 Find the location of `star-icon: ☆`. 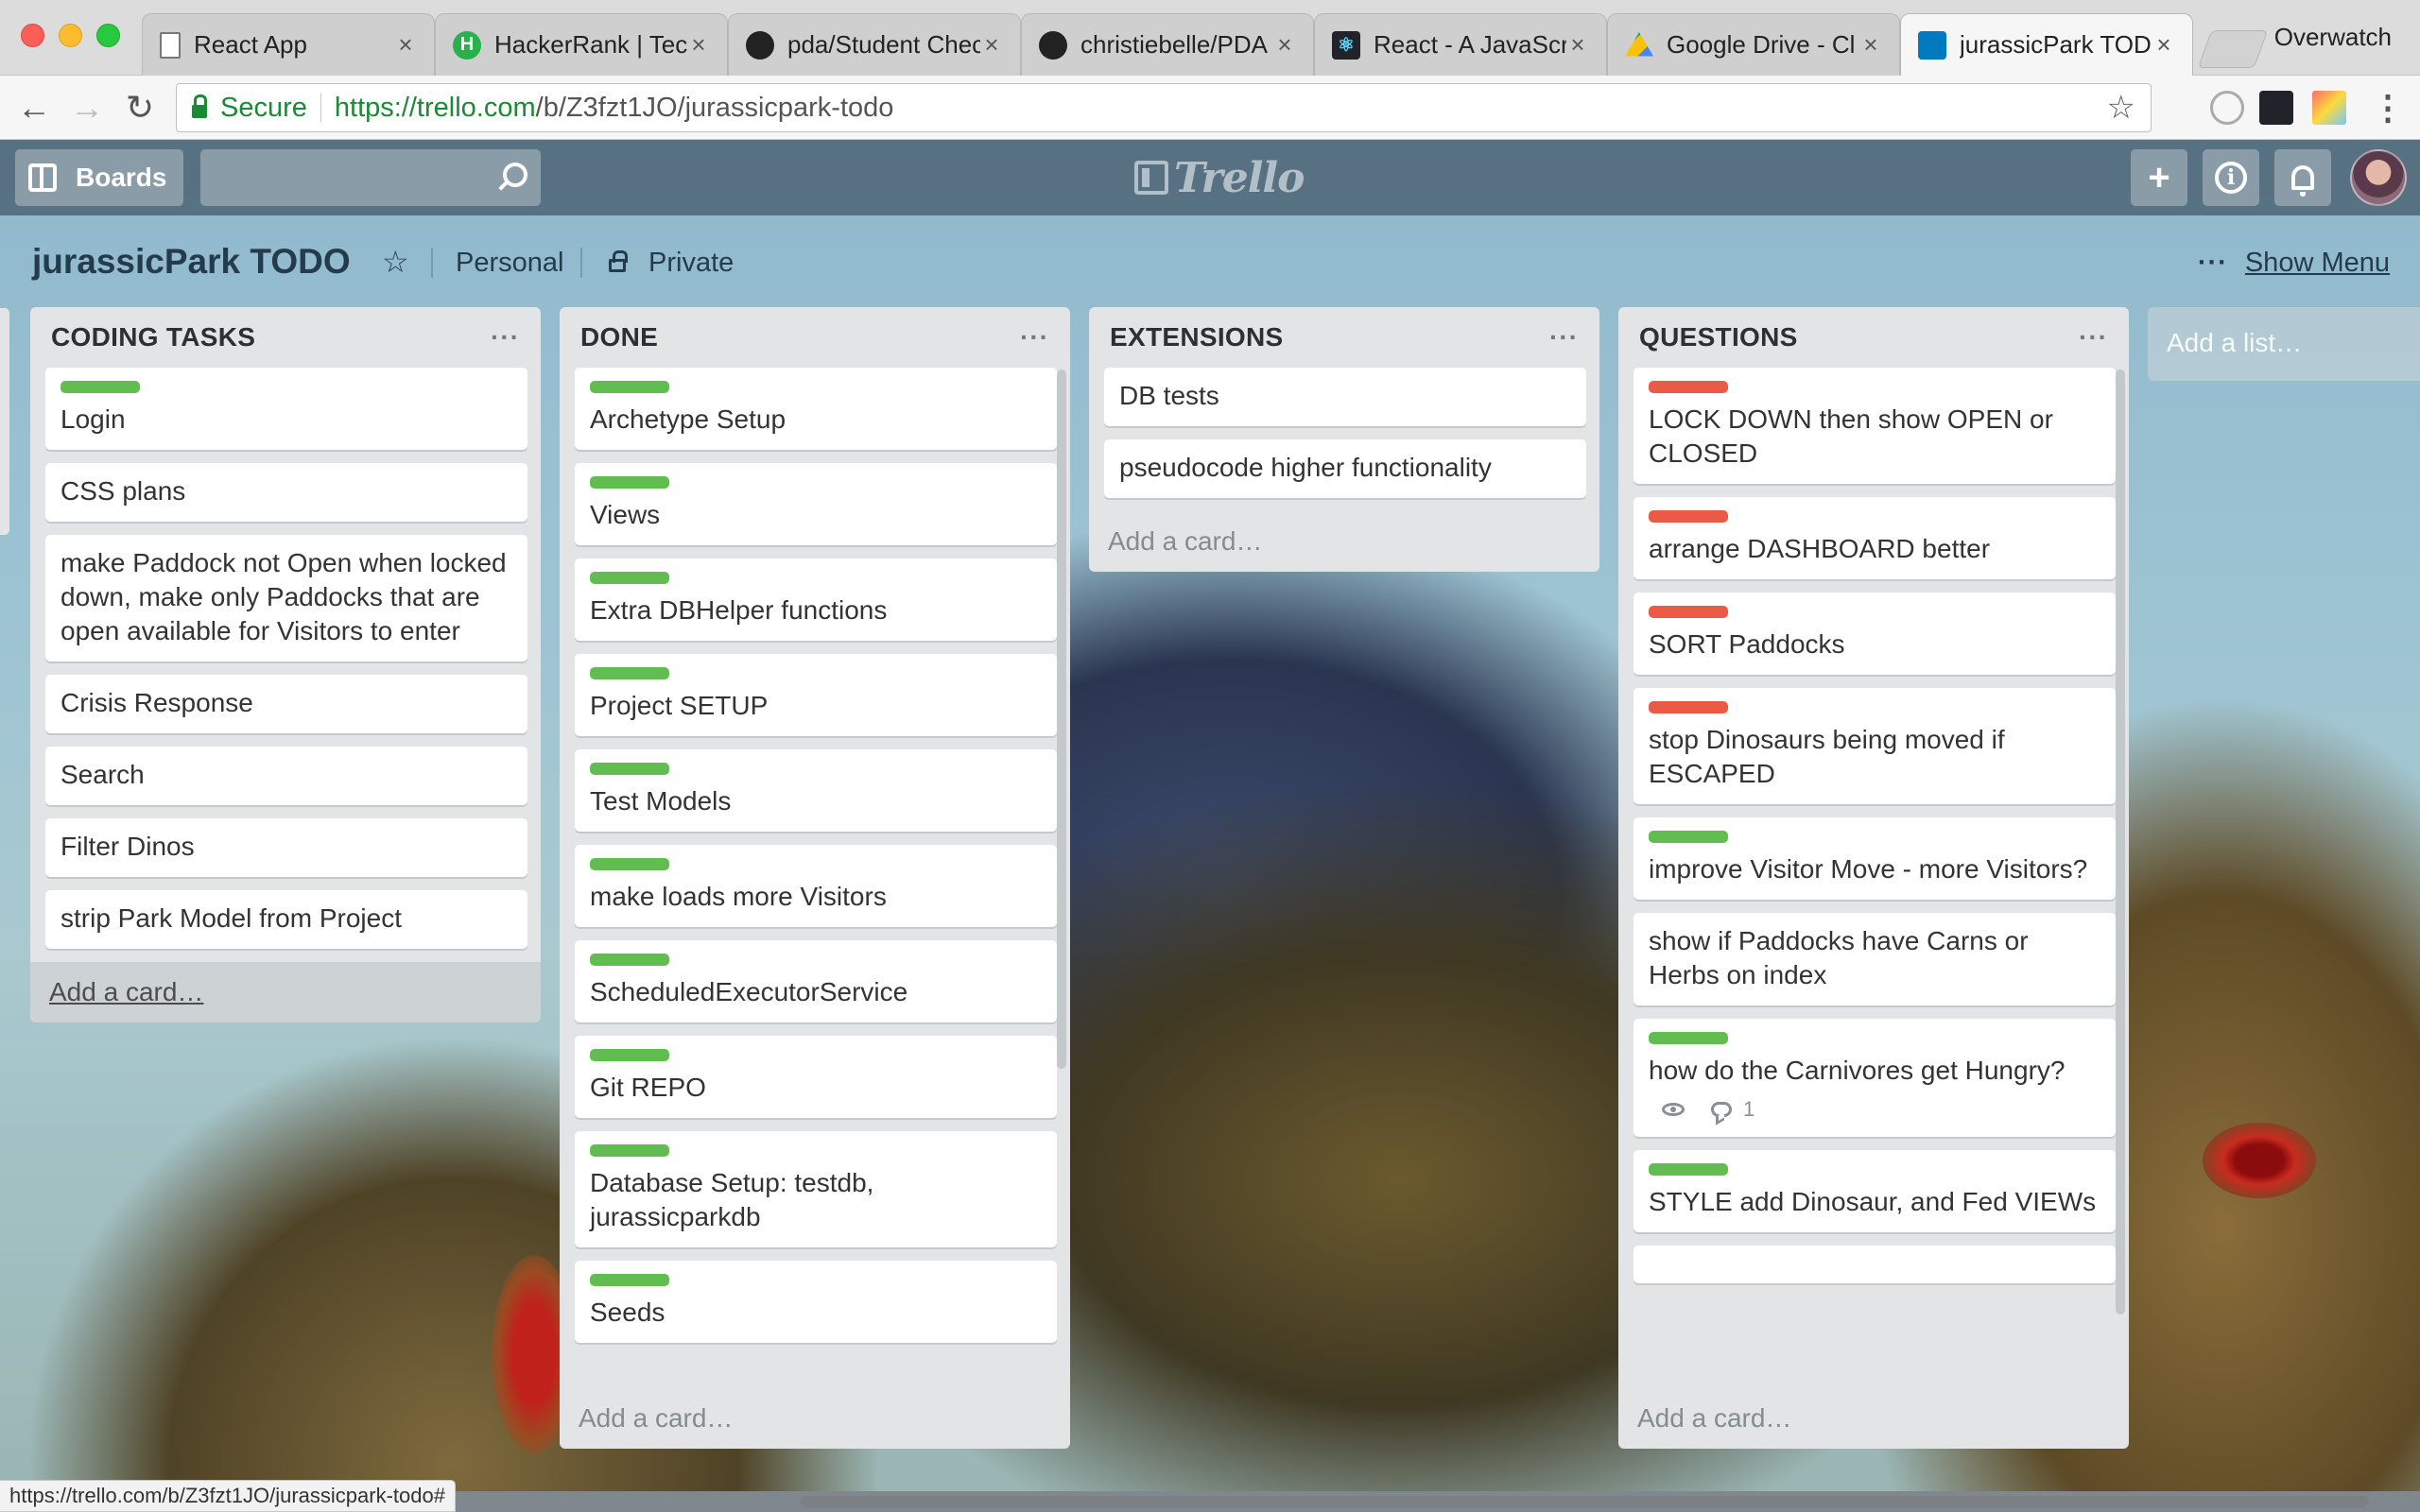

star-icon: ☆ is located at coordinates (395, 262).